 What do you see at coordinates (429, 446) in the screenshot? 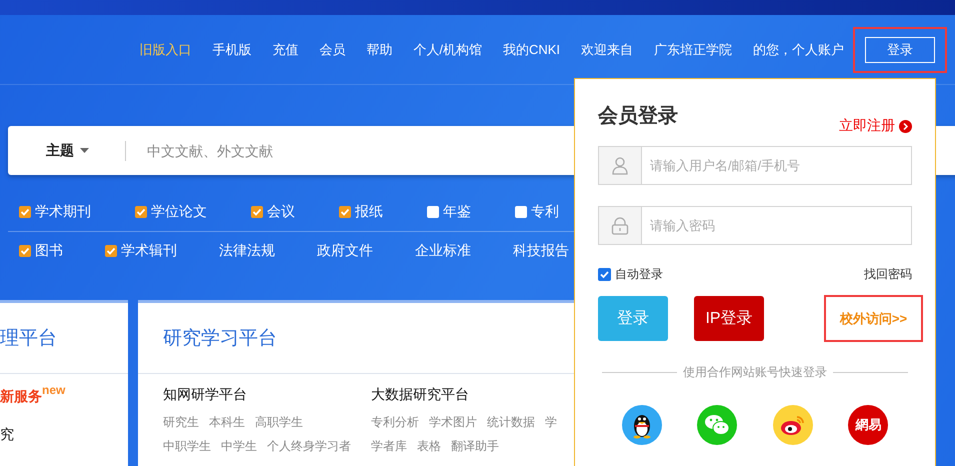
I see `platform-link: 表格` at bounding box center [429, 446].